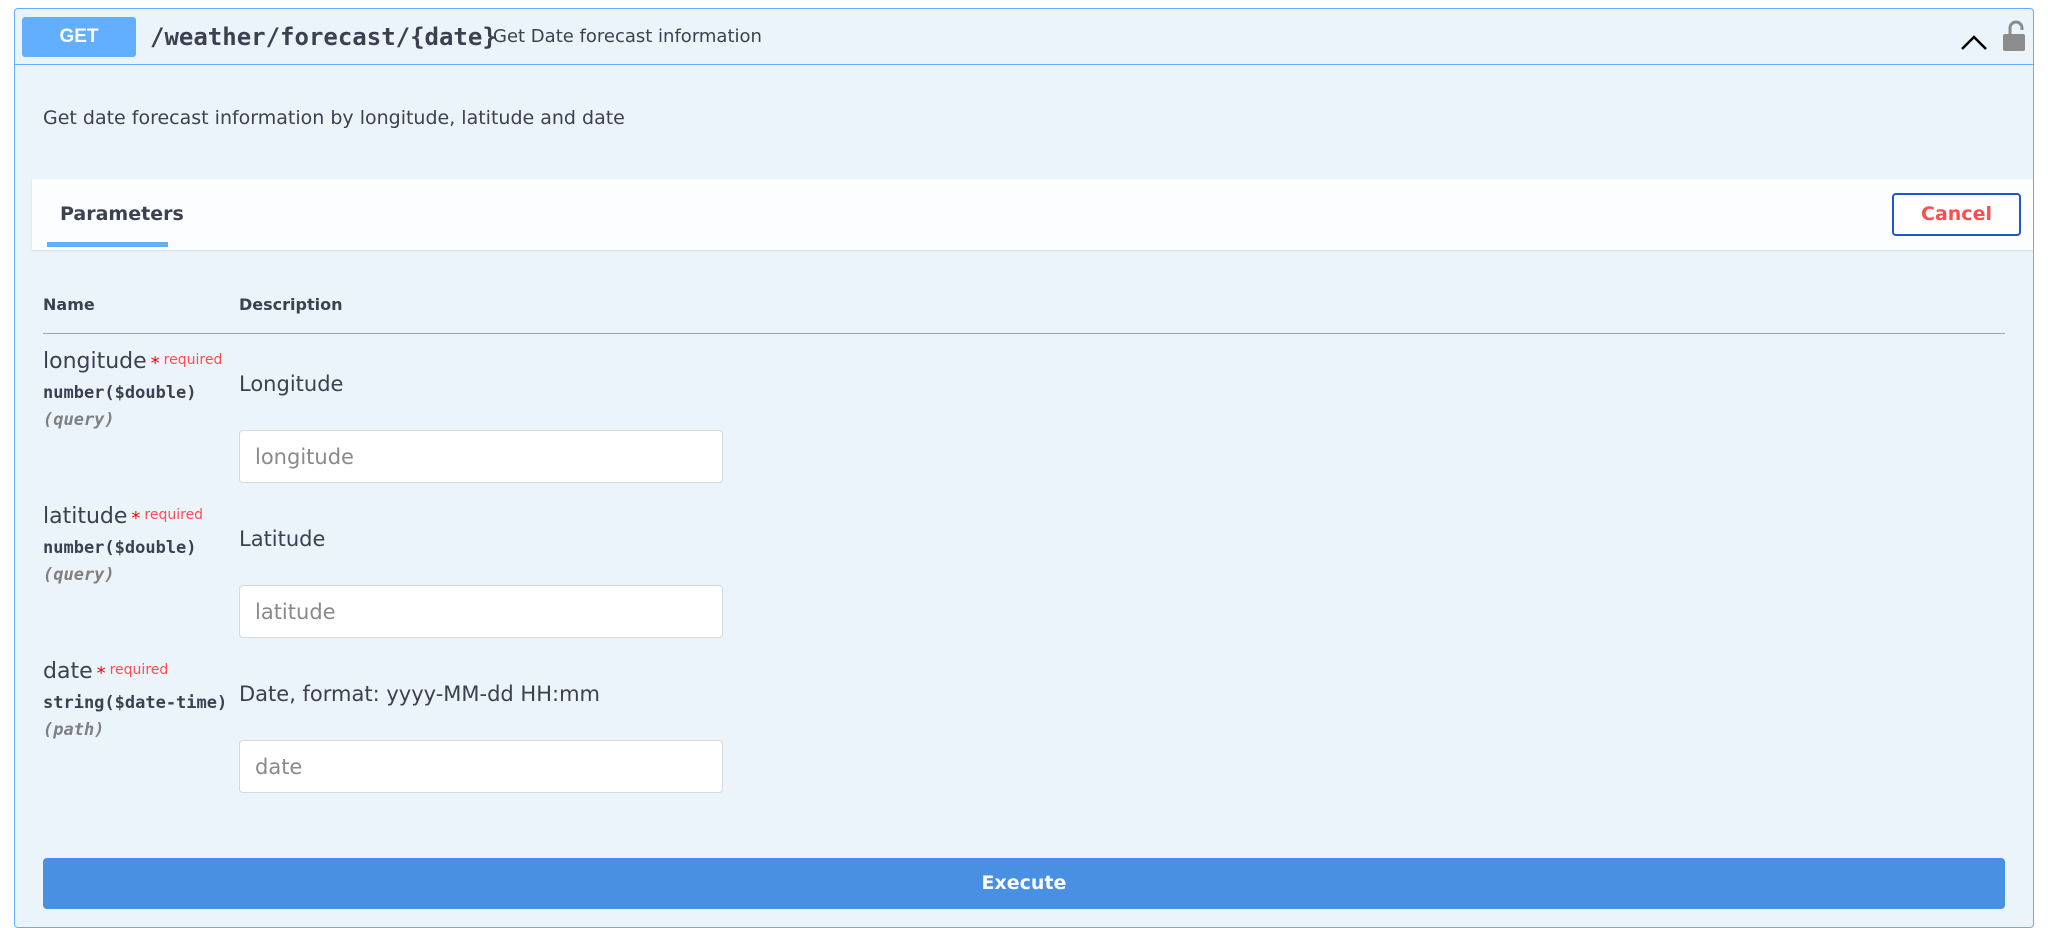 The width and height of the screenshot is (2048, 928). What do you see at coordinates (1024, 333) in the screenshot?
I see `header-divider` at bounding box center [1024, 333].